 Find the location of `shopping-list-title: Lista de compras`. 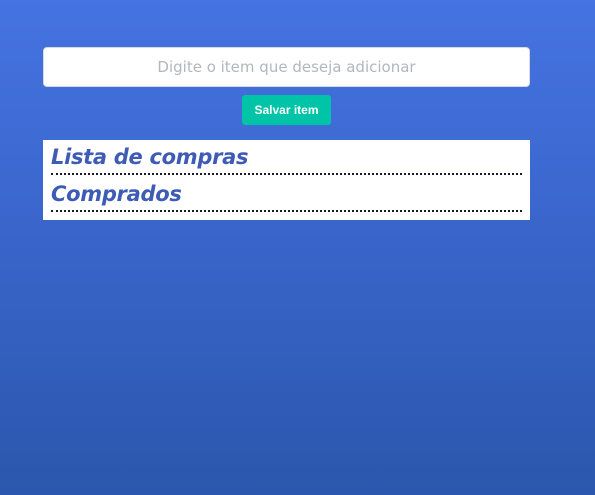

shopping-list-title: Lista de compras is located at coordinates (150, 157).